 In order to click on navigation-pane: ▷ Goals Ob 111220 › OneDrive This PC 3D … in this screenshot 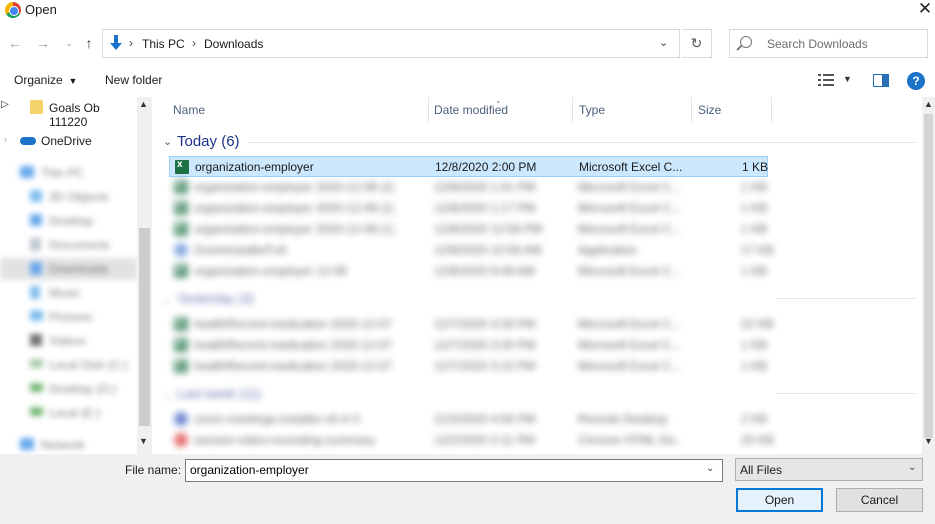, I will do `click(76, 275)`.